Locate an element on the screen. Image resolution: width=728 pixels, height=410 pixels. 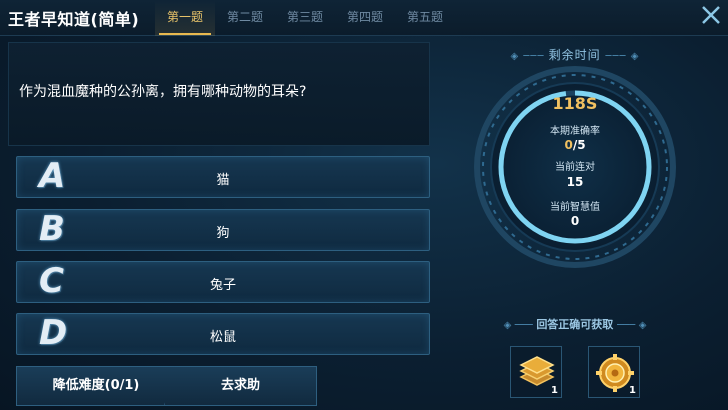
option-text: 松鼠 is located at coordinates (222, 337).